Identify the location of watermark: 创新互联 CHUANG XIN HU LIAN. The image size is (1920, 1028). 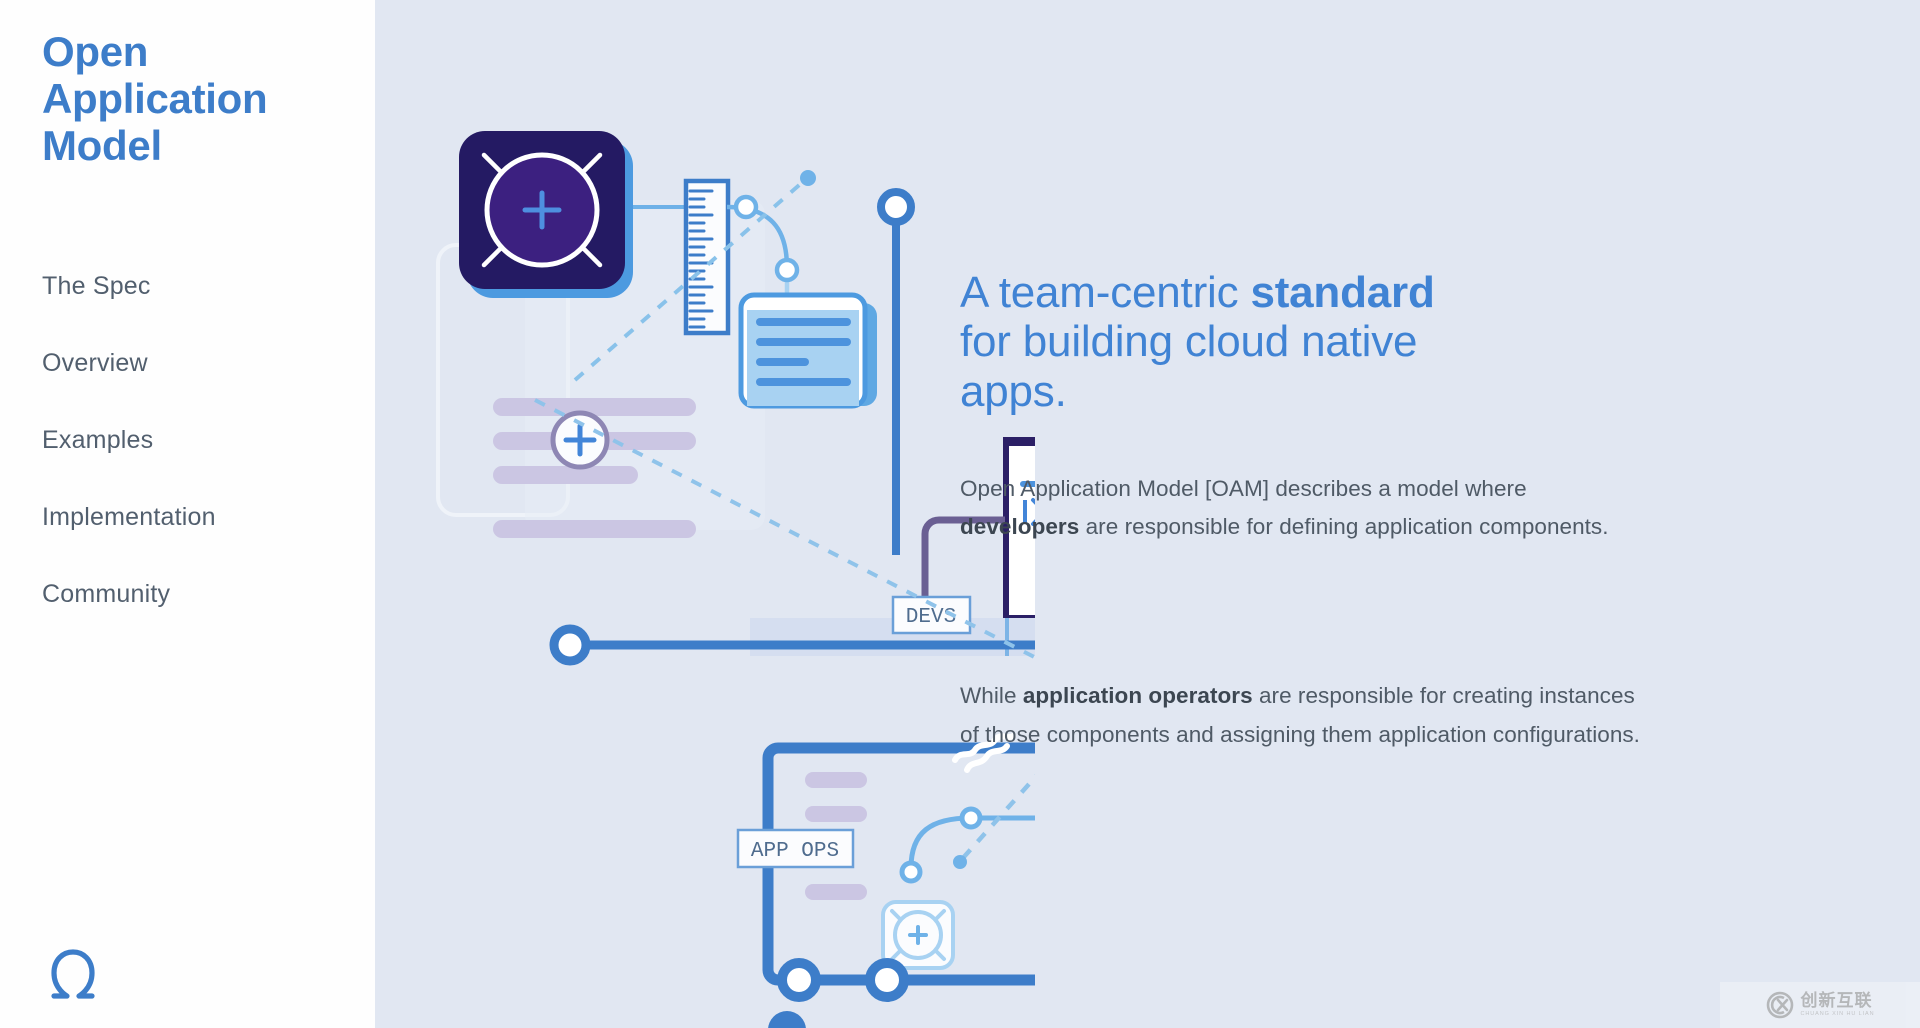
(1820, 1005).